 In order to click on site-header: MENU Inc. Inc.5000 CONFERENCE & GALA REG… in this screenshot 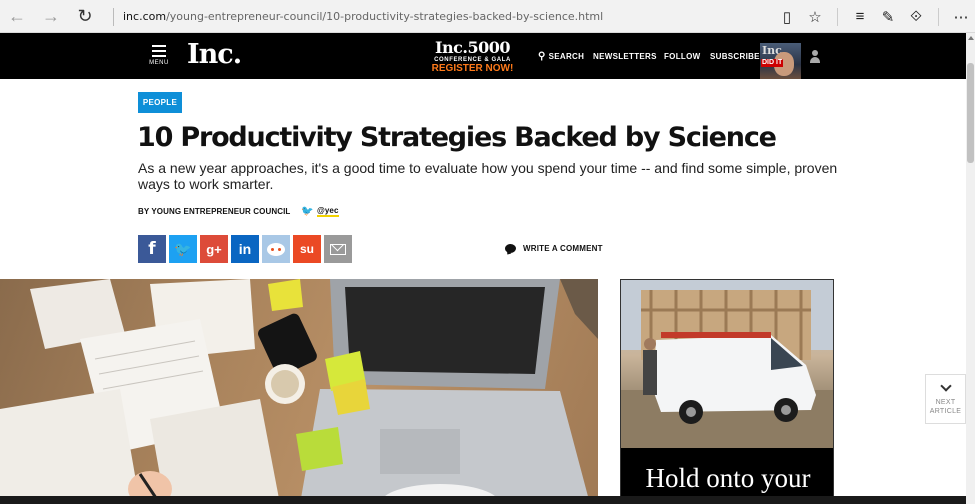, I will do `click(483, 56)`.